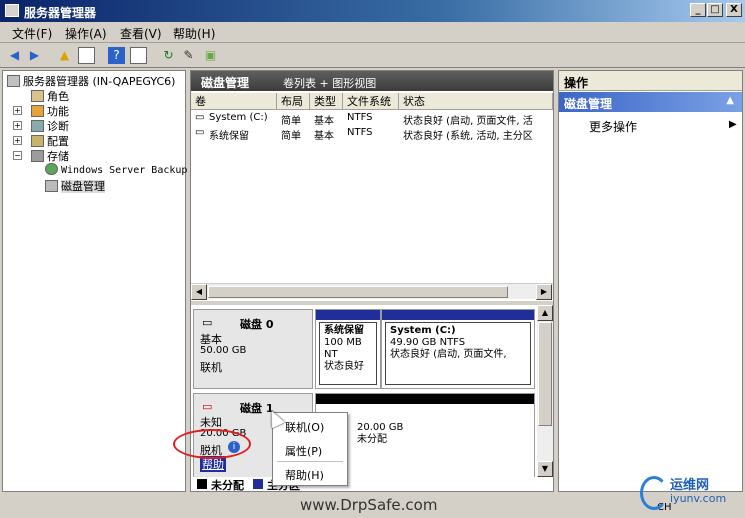 The image size is (745, 518). Describe the element at coordinates (14, 55) in the screenshot. I see `back-icon: ◀` at that location.